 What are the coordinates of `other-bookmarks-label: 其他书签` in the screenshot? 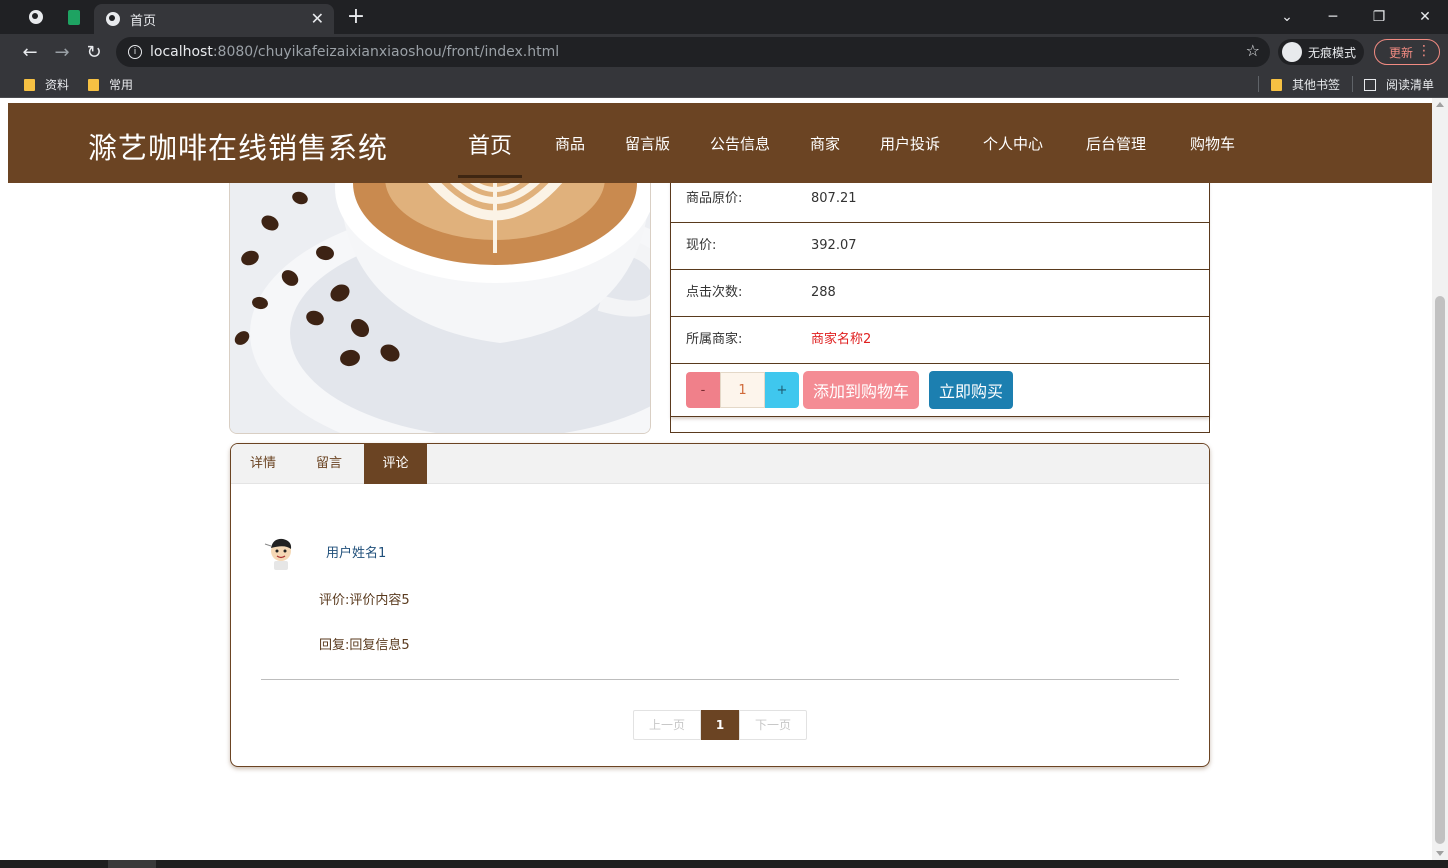 It's located at (1316, 85).